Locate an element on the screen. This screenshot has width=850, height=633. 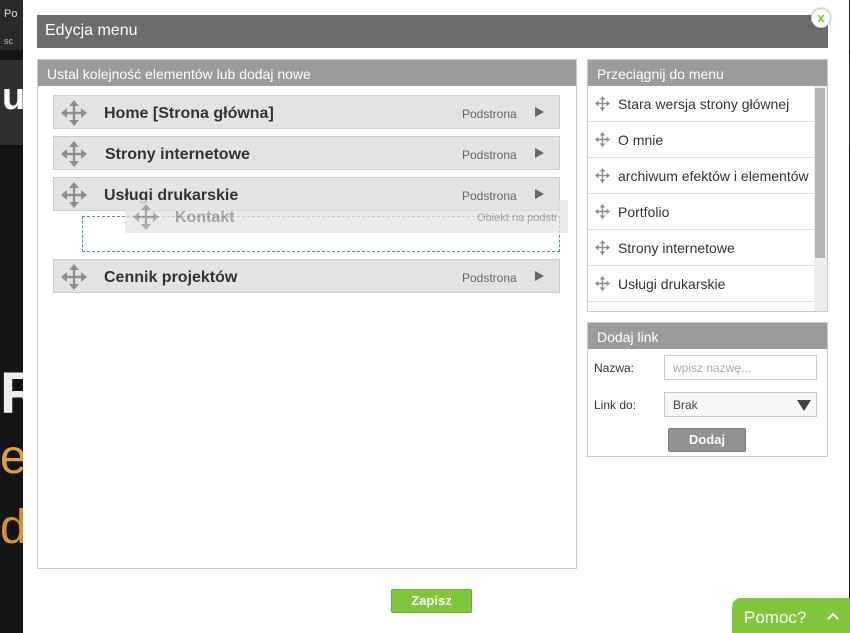
link-to-select: Brak is located at coordinates (740, 404).